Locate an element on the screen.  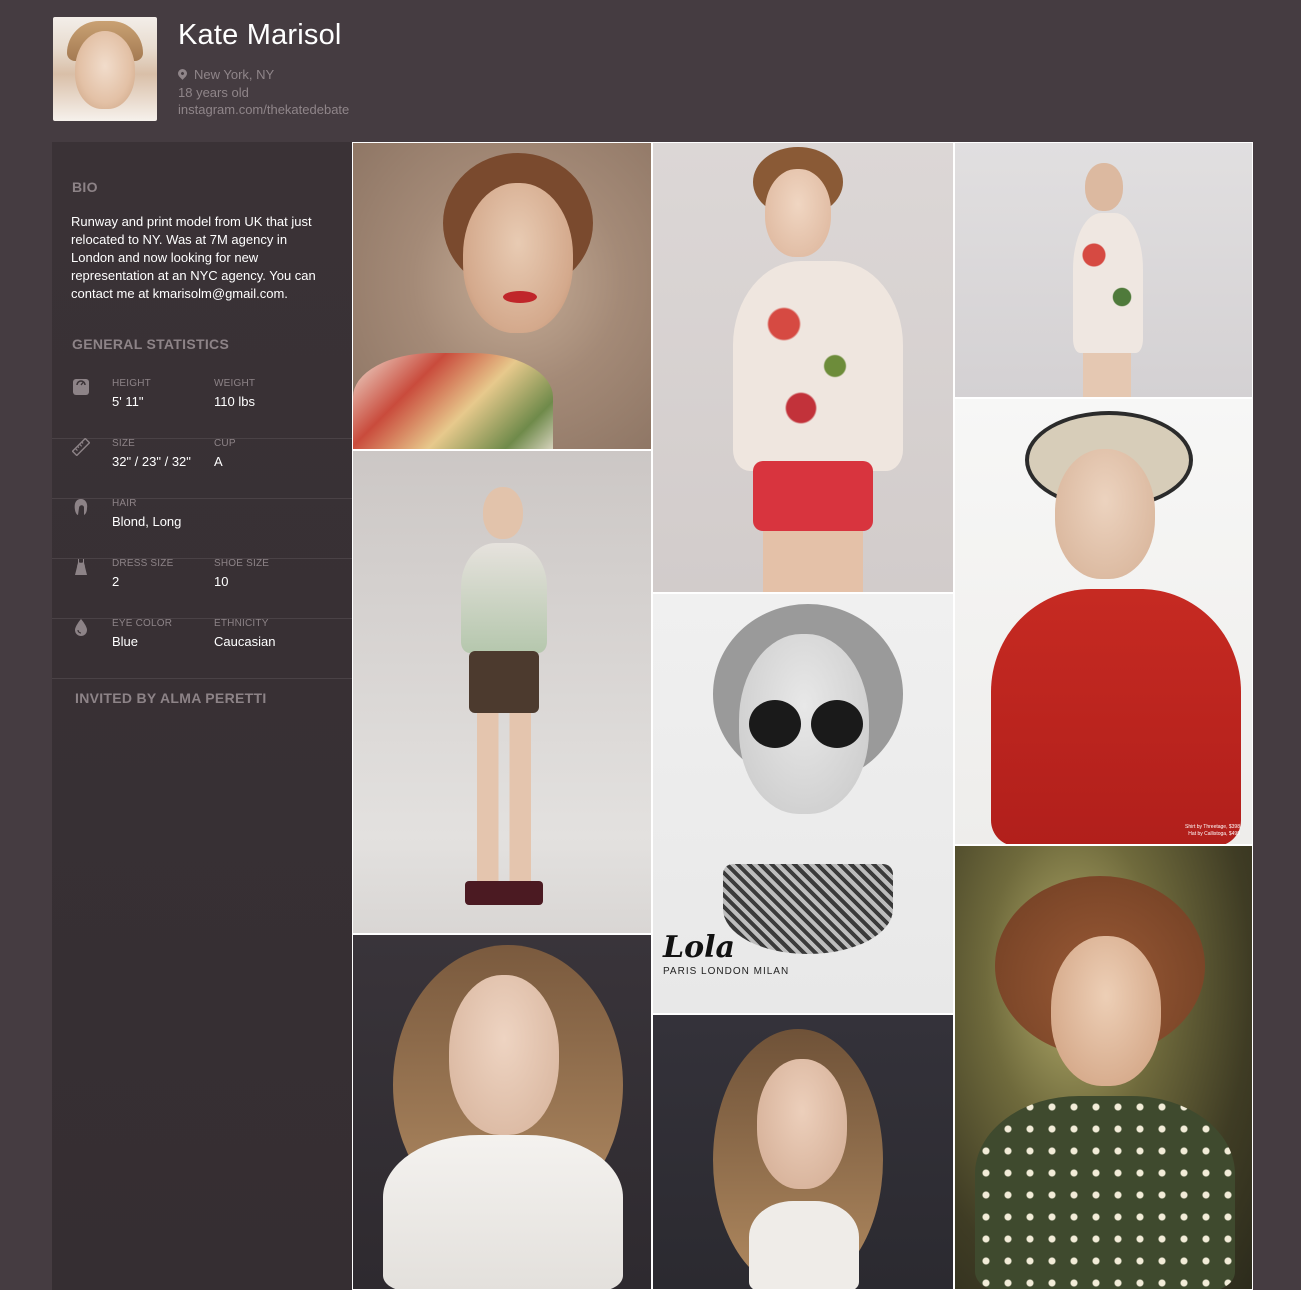
stat-row-height-weight: HEIGHT 5' 11" WEIGHT 110 lbs is located at coordinates (202, 408).